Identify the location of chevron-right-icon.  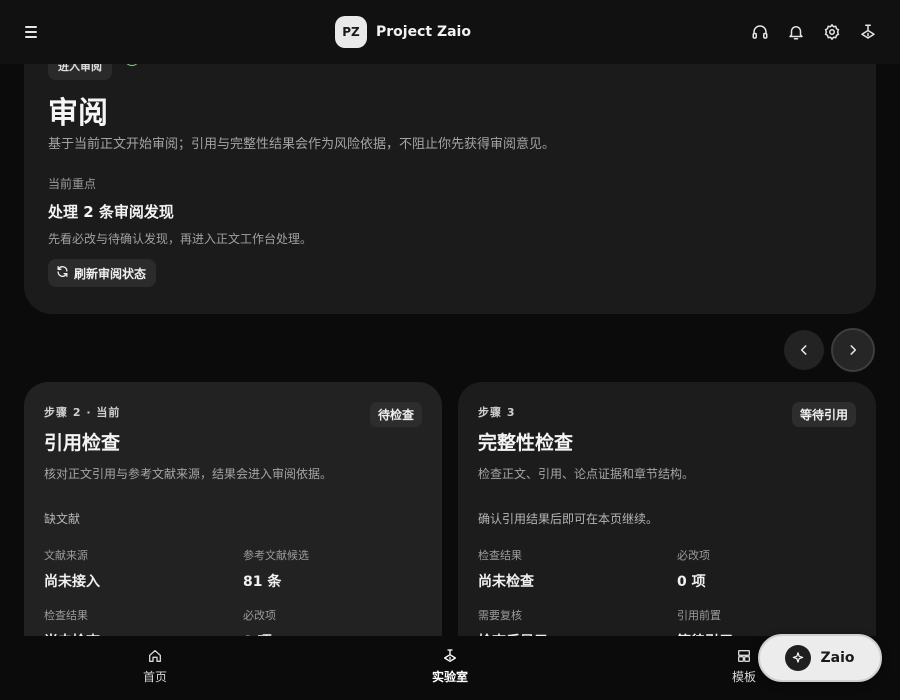
(853, 350).